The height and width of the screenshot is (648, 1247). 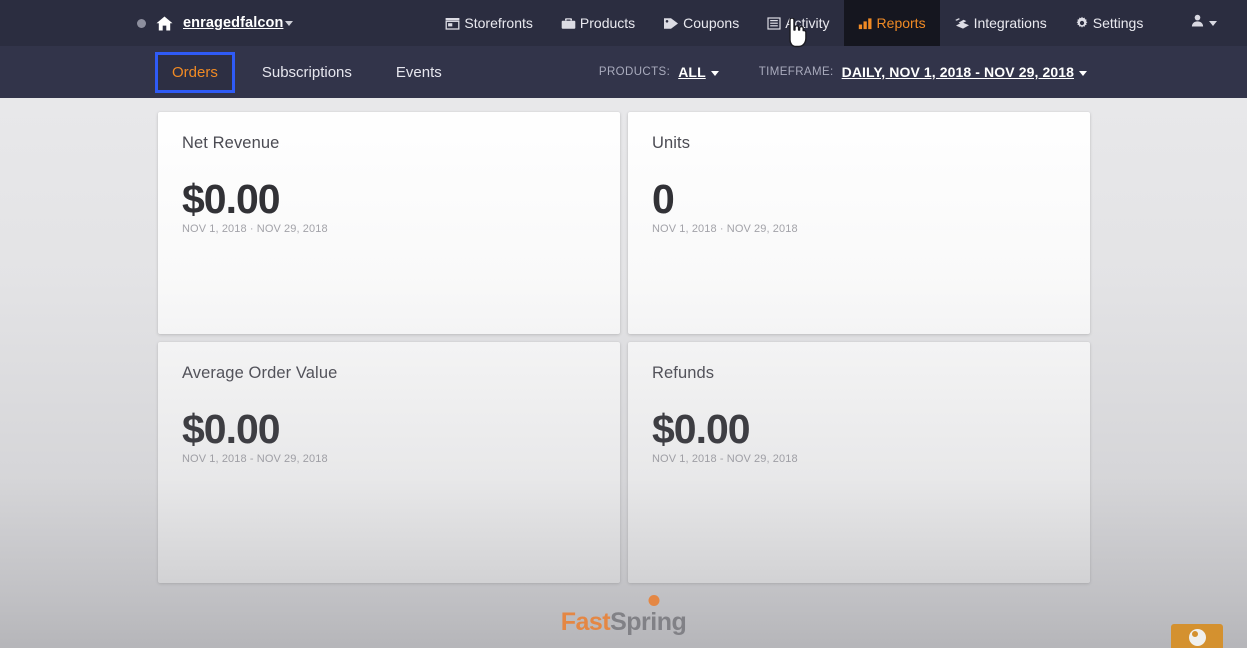 What do you see at coordinates (260, 373) in the screenshot?
I see `metric-title: Average Order Value` at bounding box center [260, 373].